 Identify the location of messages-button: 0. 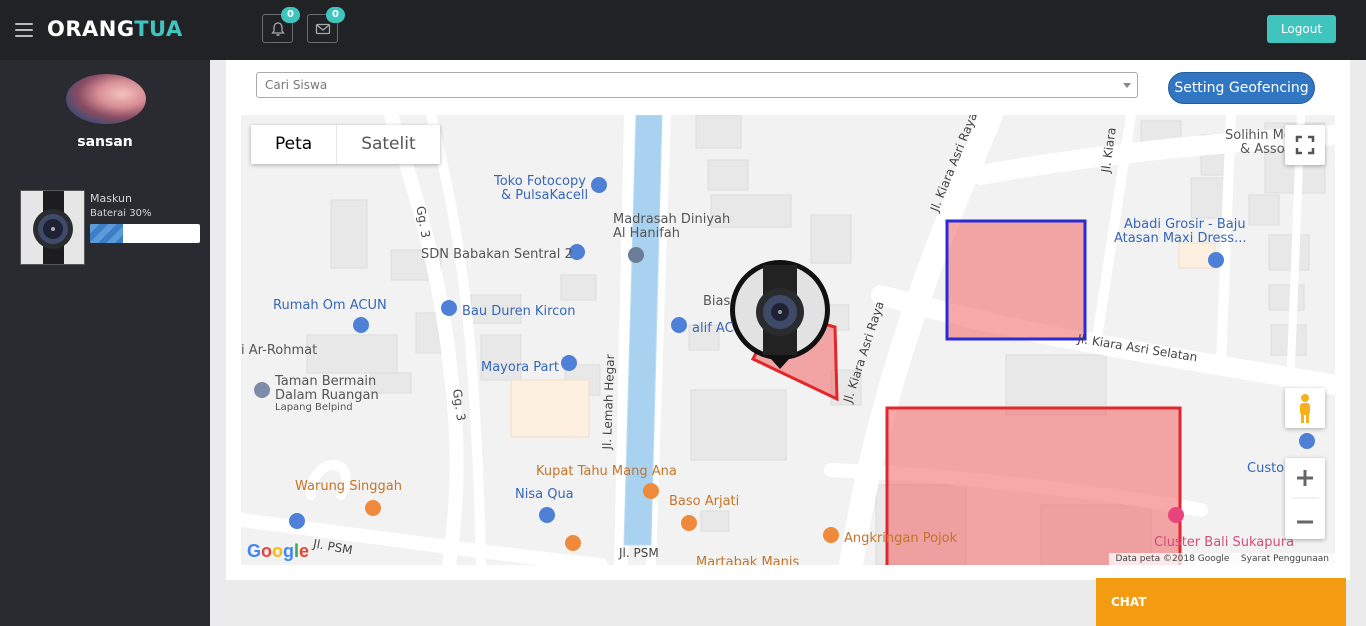
(326, 25).